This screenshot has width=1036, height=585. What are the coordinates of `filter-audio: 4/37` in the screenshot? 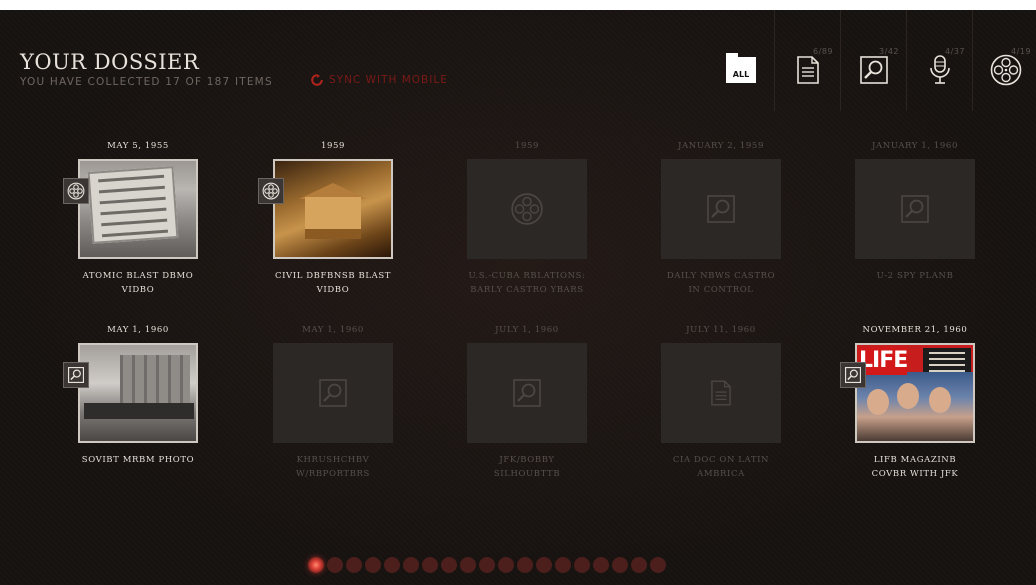 It's located at (939, 60).